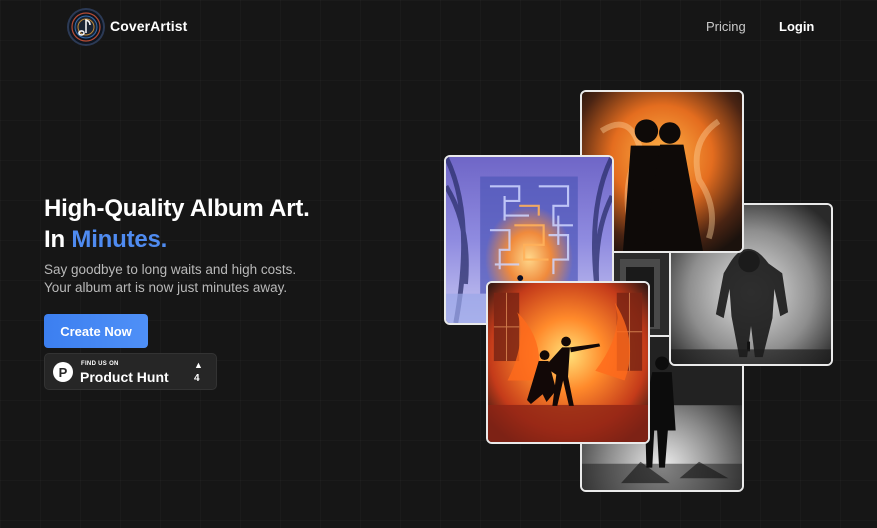 This screenshot has height=528, width=877. Describe the element at coordinates (796, 26) in the screenshot. I see `nav-login-link: Login` at that location.